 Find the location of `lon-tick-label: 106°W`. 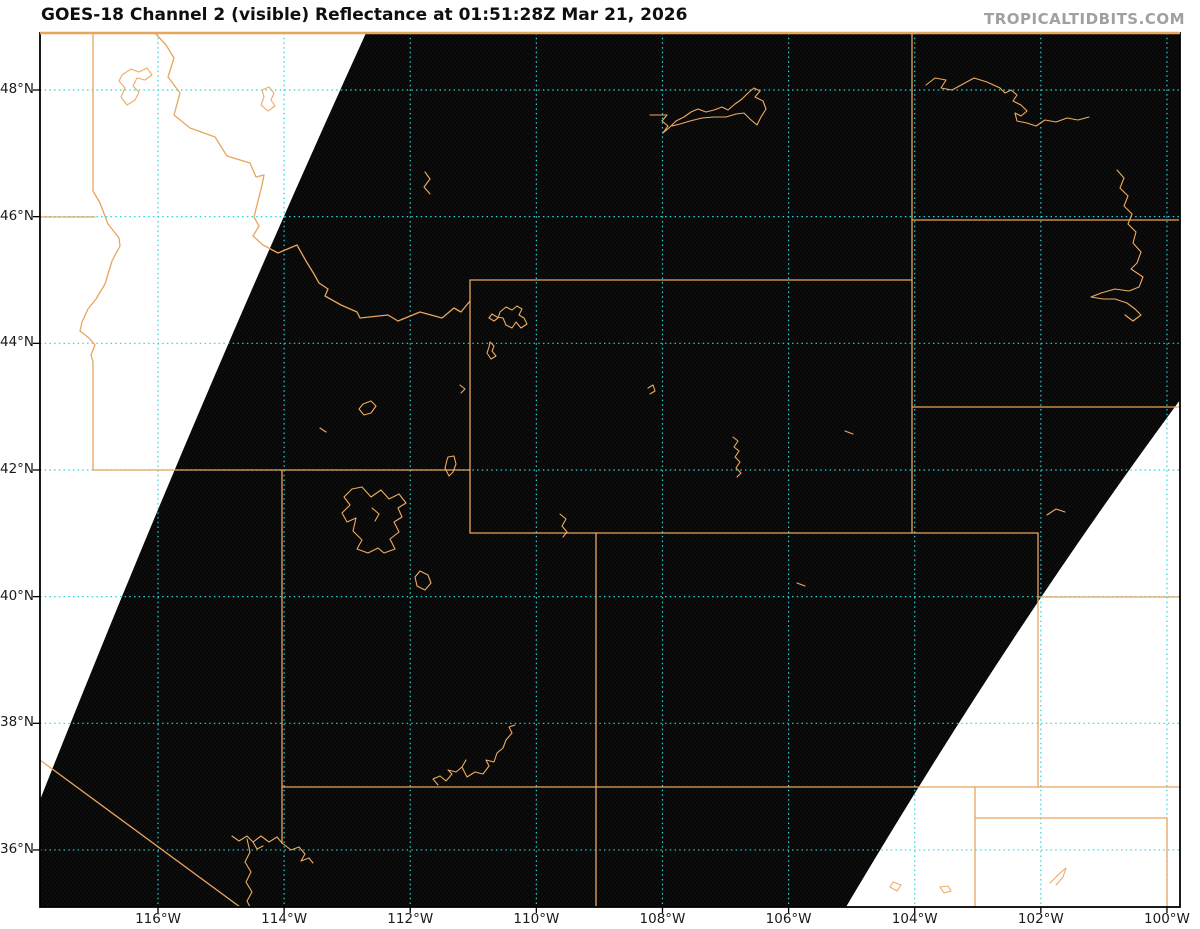

lon-tick-label: 106°W is located at coordinates (788, 919).